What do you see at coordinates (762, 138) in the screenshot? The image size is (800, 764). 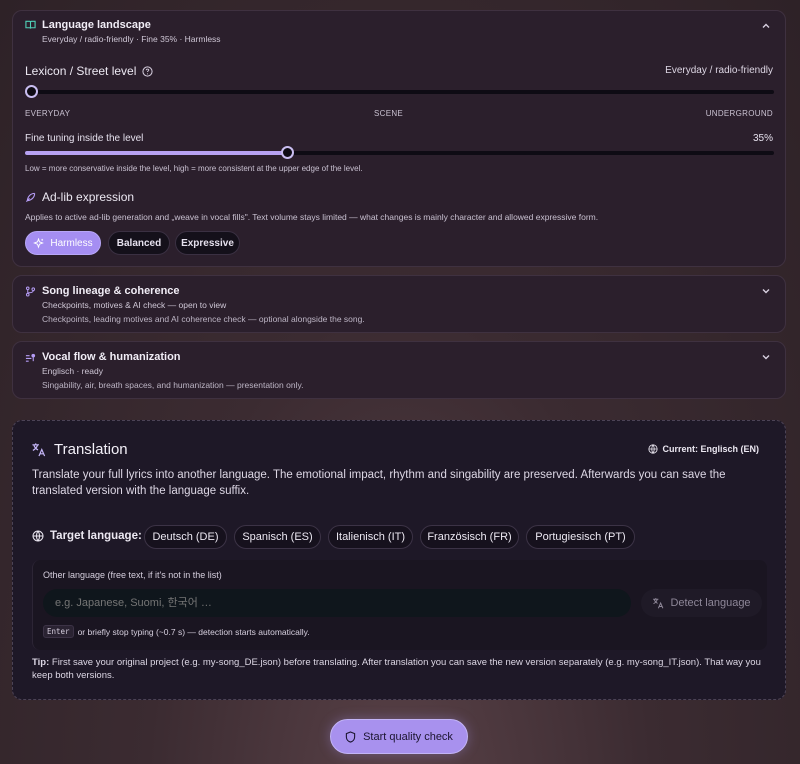 I see `fine-tuning-value: 35%` at bounding box center [762, 138].